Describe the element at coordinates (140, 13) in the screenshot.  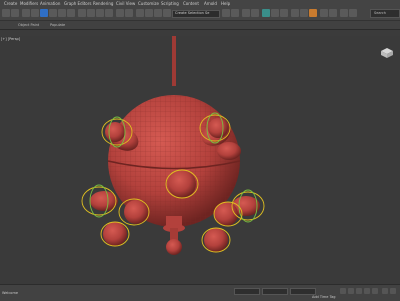
I see `snap-icon` at that location.